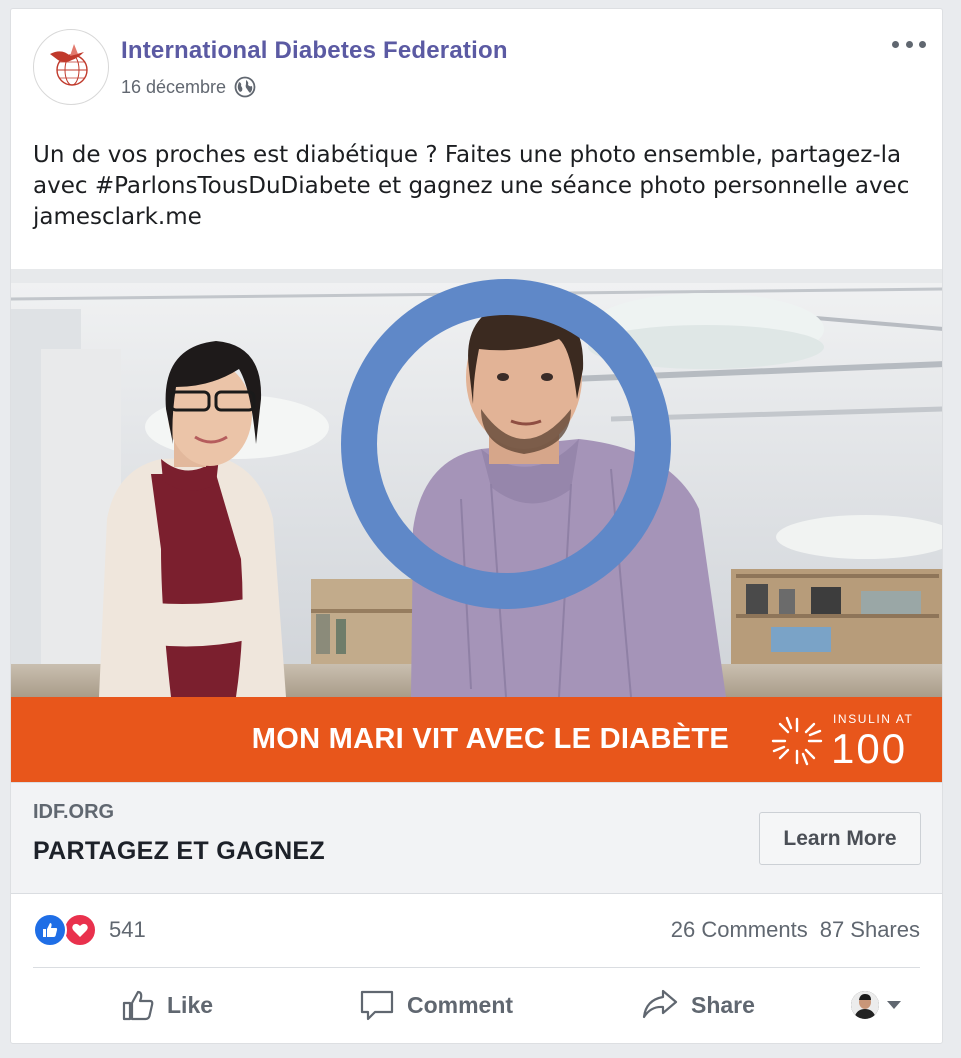 The height and width of the screenshot is (1058, 961). I want to click on viewer-photo, so click(865, 1005).